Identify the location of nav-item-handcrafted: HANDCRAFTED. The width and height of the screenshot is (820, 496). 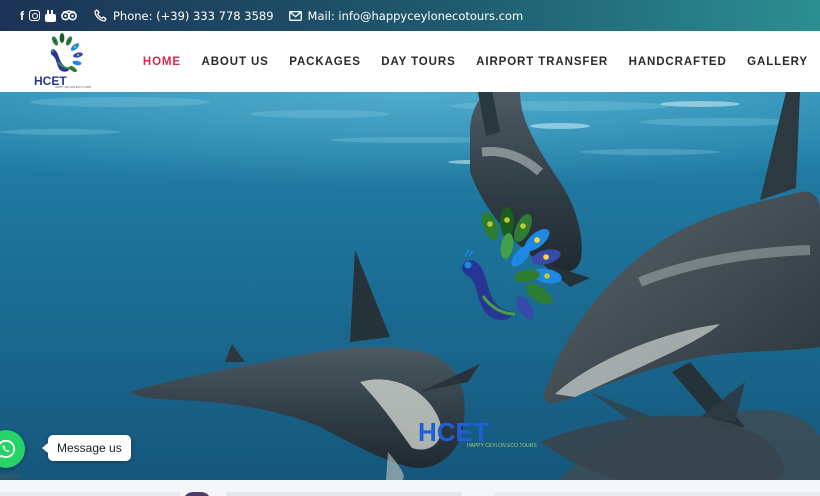
(678, 62).